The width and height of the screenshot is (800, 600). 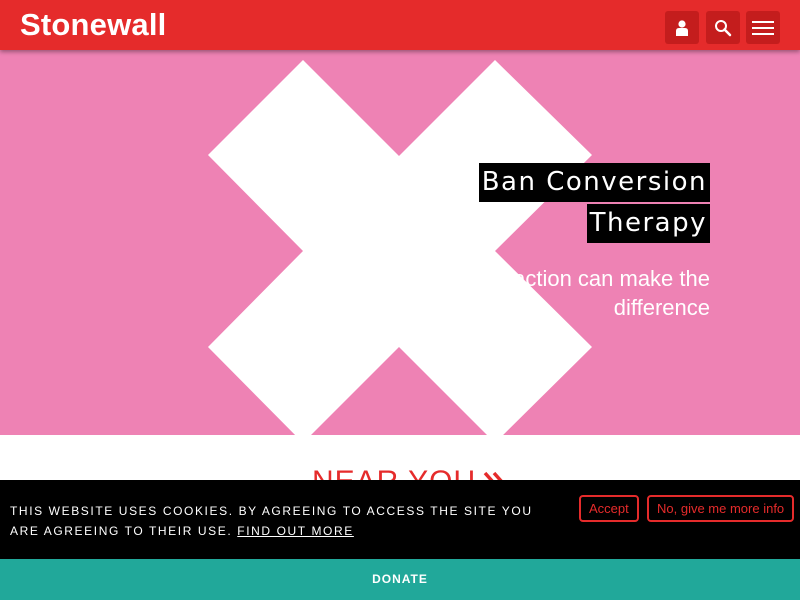 What do you see at coordinates (721, 508) in the screenshot?
I see `more-info-button: No, give me more info` at bounding box center [721, 508].